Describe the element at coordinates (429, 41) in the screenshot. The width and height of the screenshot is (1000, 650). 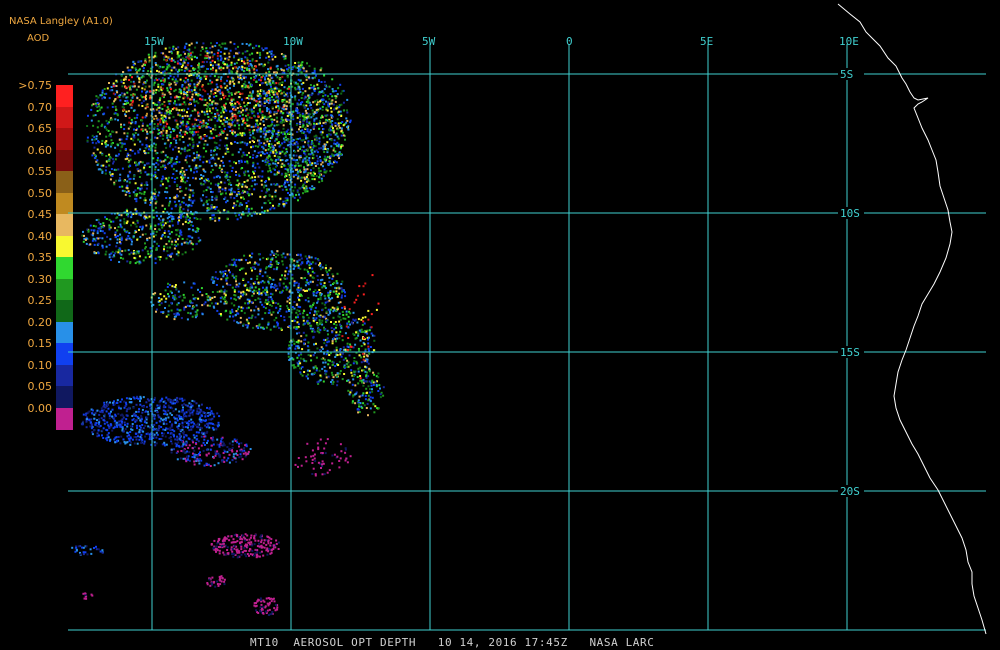
I see `longitude-label: 5W` at that location.